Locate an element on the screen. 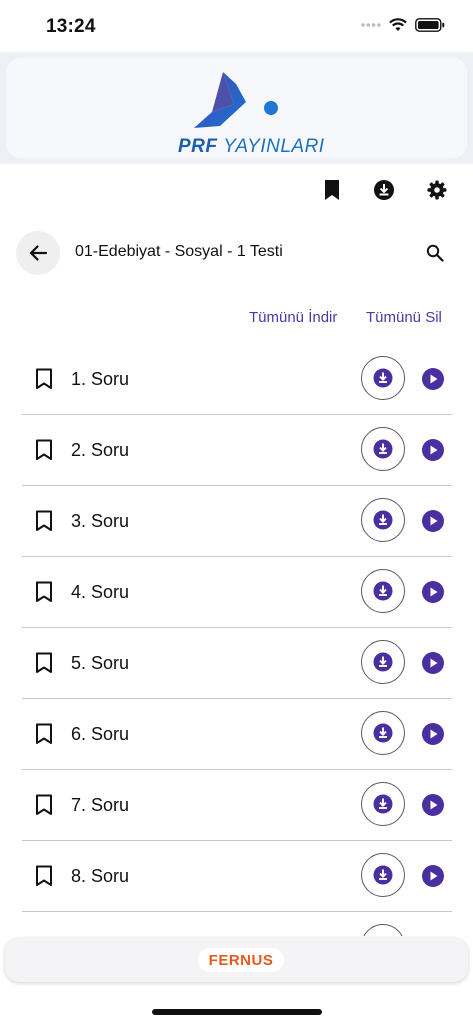  question-label: 1. Soru is located at coordinates (100, 379).